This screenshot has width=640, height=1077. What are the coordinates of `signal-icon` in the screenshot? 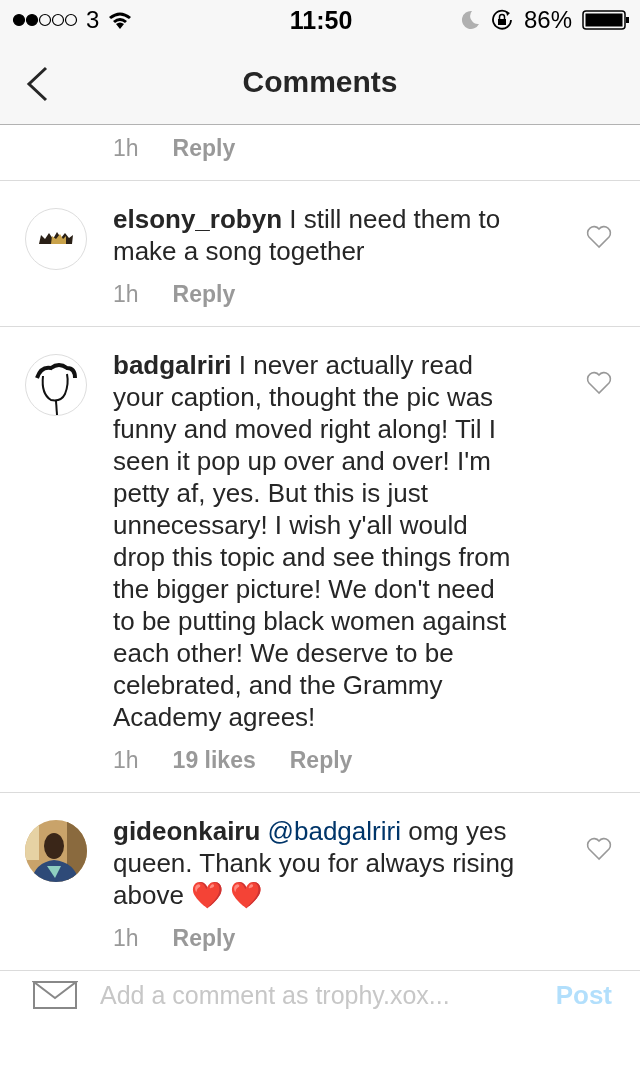 It's located at (45, 20).